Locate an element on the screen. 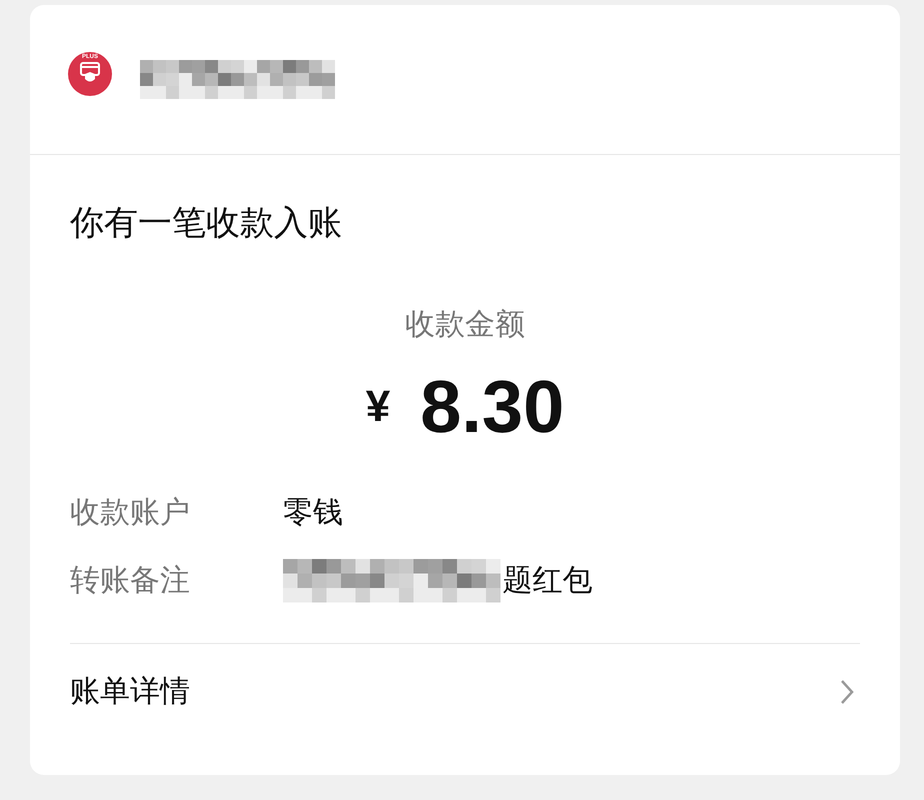 This screenshot has width=924, height=800. bill-details-link: 账单详情 is located at coordinates (130, 692).